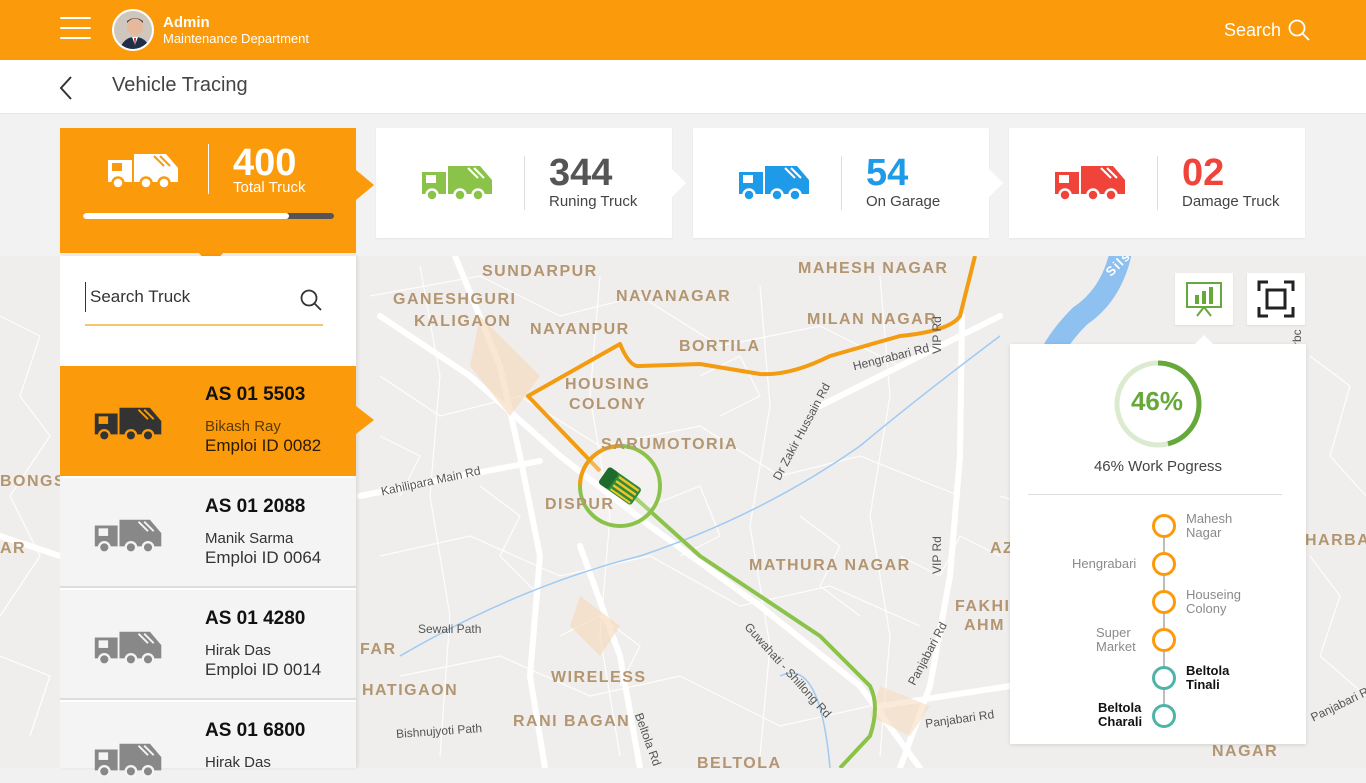  I want to click on stat-card-total: 400 Total Truck, so click(217, 197).